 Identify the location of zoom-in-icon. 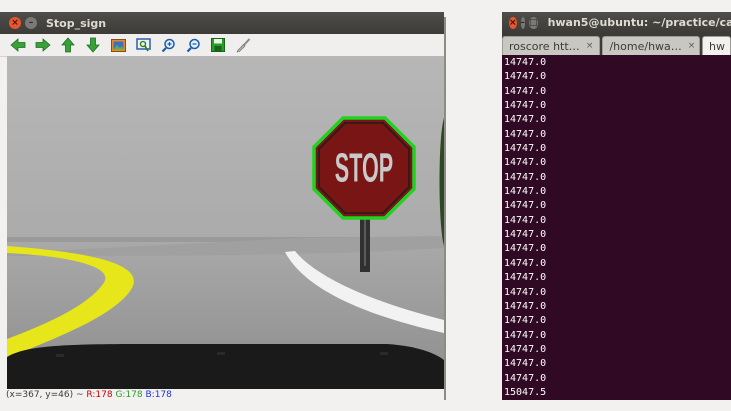
(168, 45).